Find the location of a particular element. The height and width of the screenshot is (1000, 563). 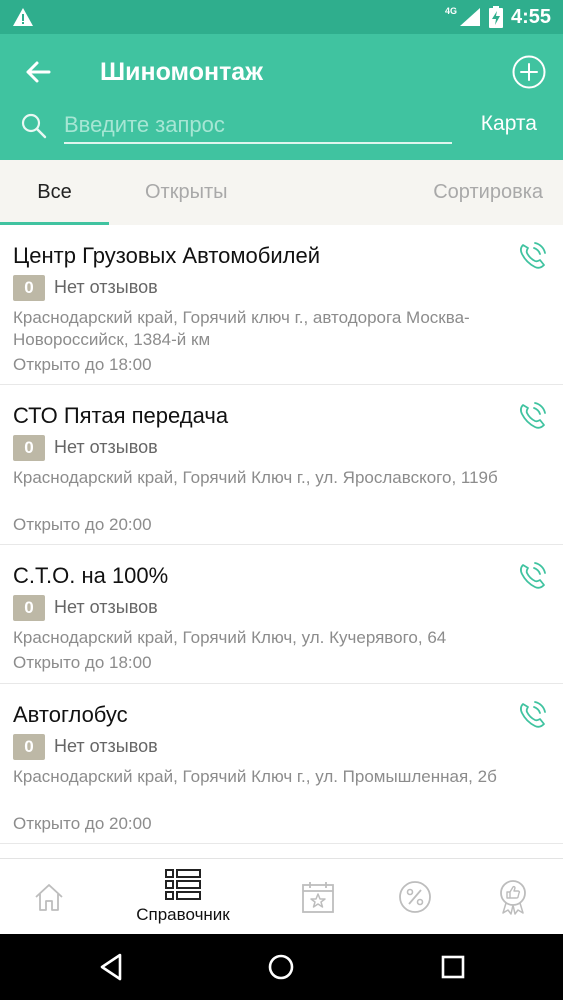

back-triangle-icon is located at coordinates (112, 967).